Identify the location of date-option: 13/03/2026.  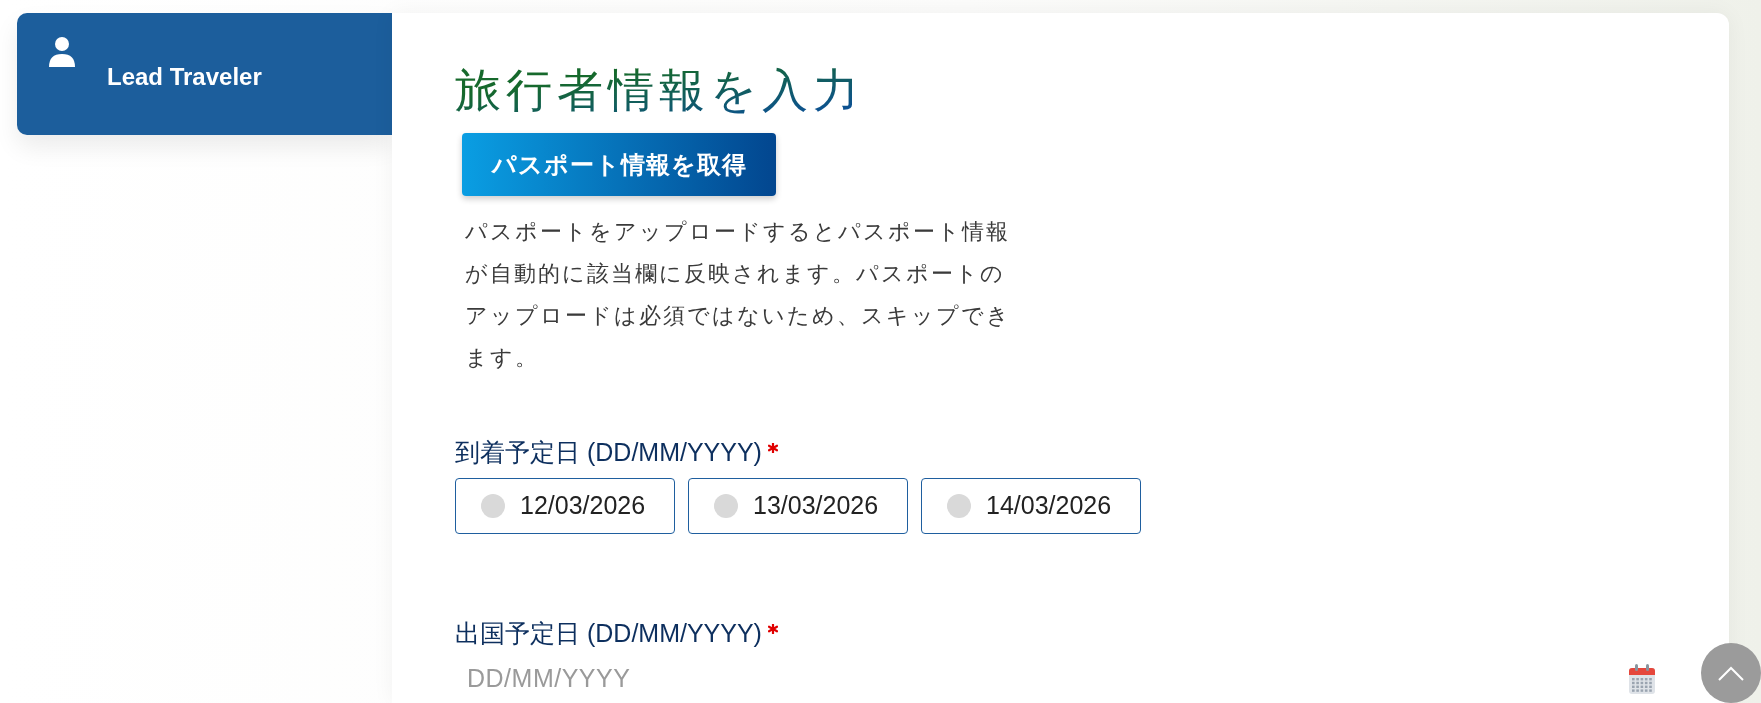
(798, 506).